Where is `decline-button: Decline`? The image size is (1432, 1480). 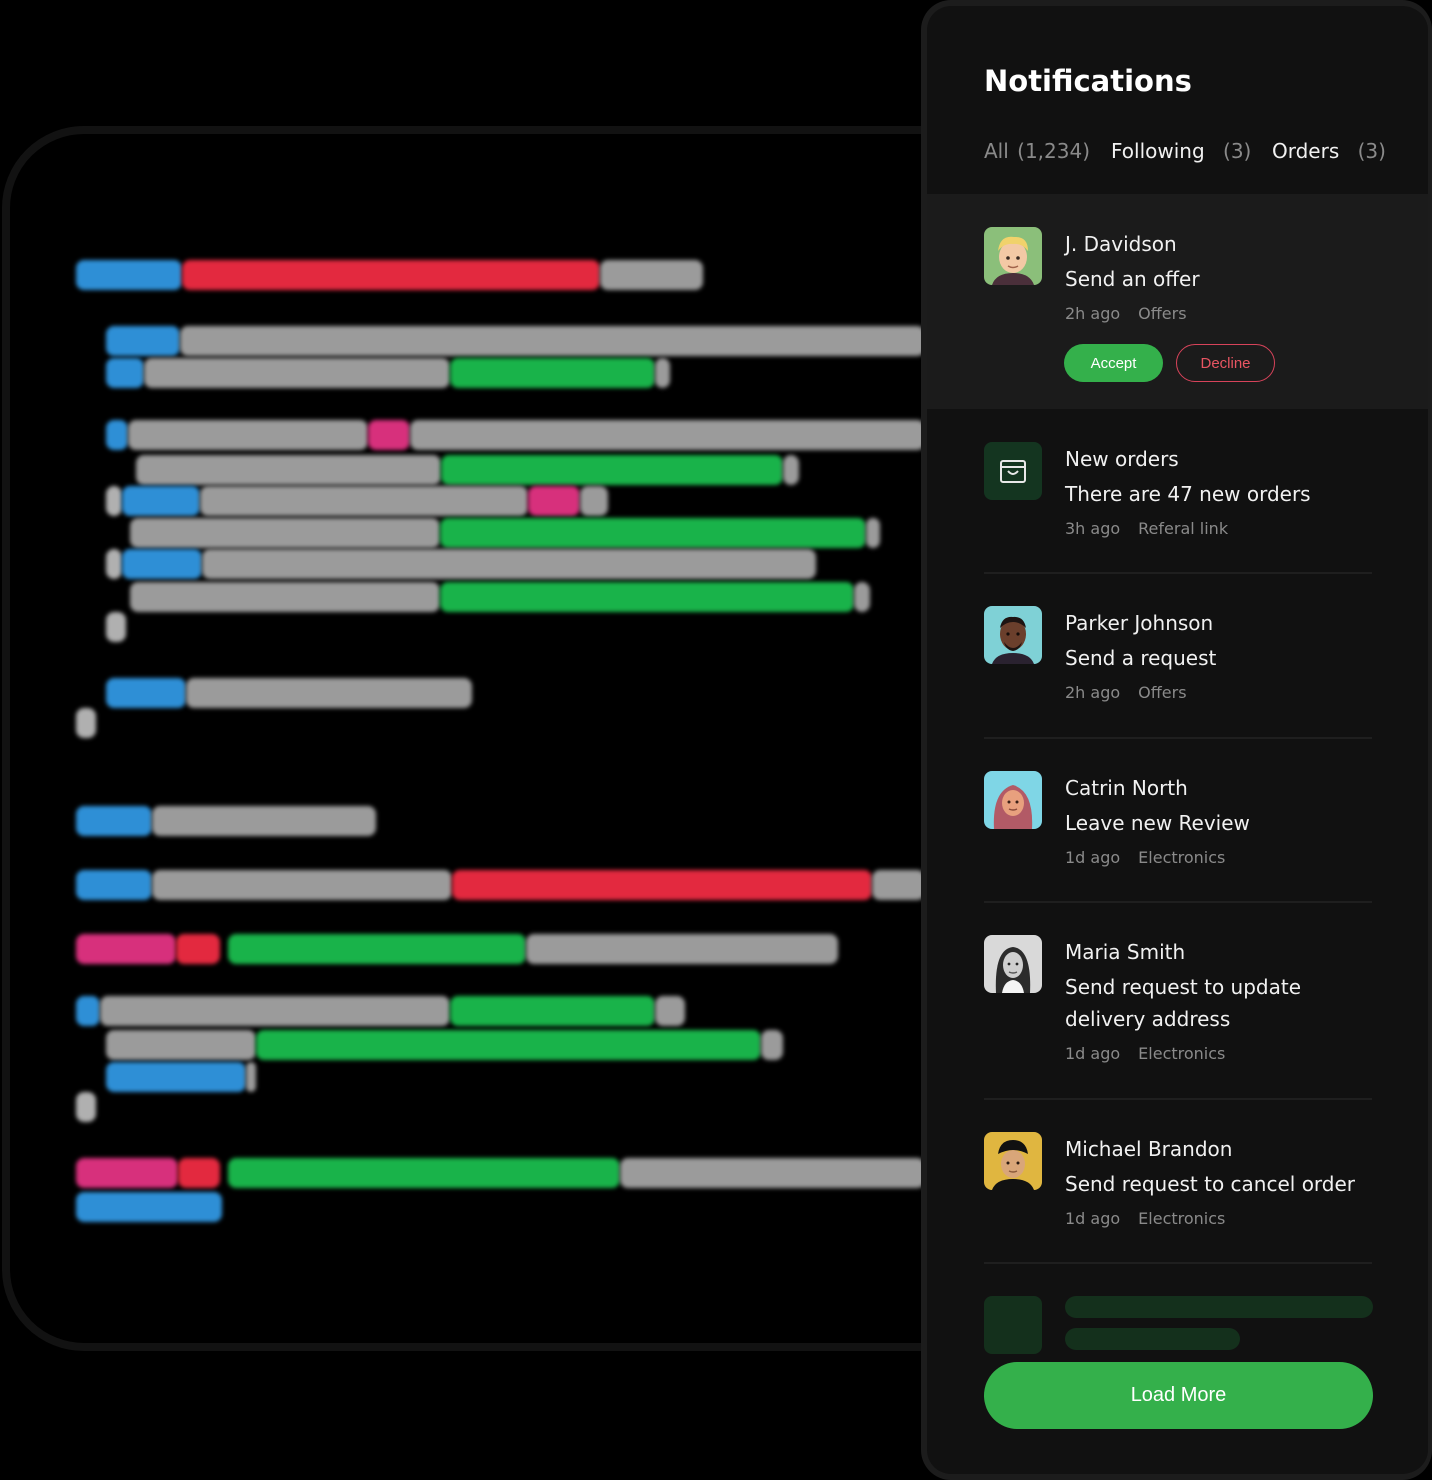
decline-button: Decline is located at coordinates (1225, 363).